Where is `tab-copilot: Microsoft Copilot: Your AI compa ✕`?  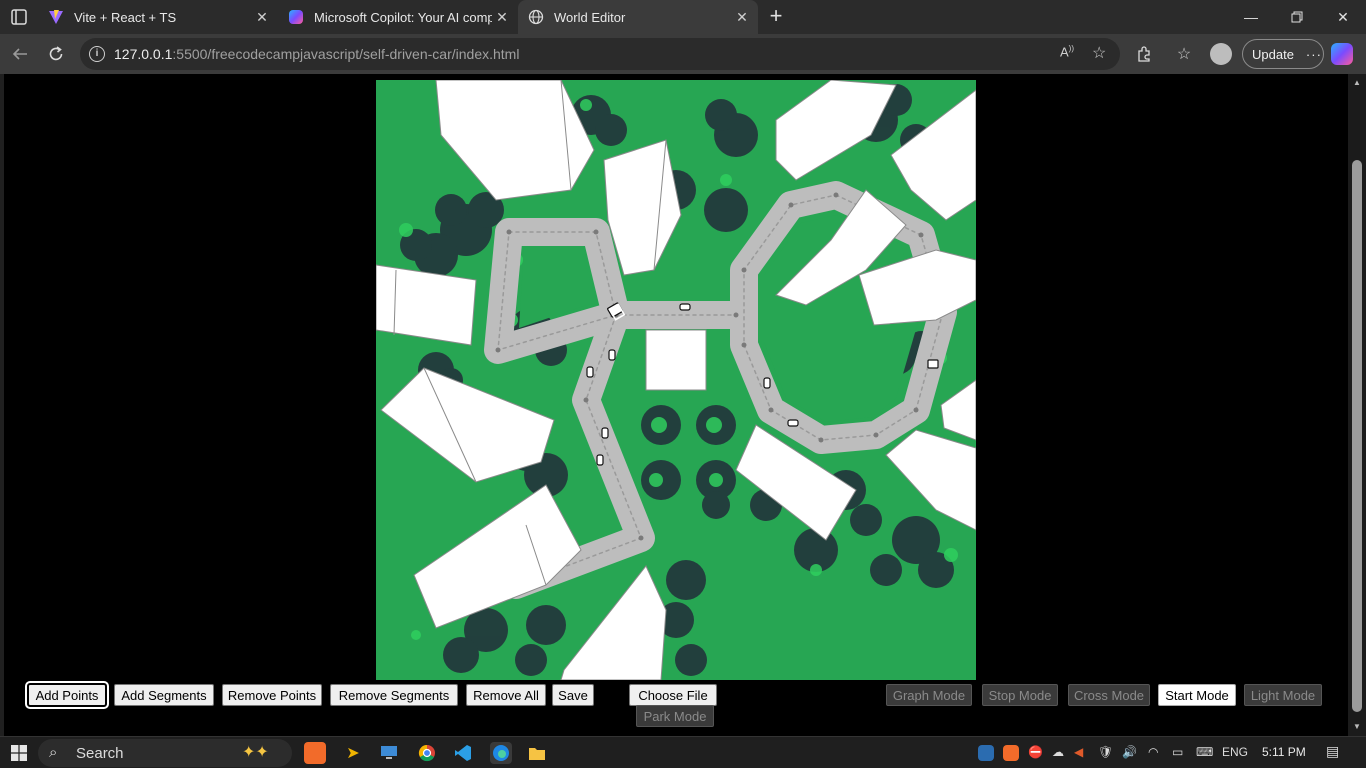 tab-copilot: Microsoft Copilot: Your AI compa ✕ is located at coordinates (398, 17).